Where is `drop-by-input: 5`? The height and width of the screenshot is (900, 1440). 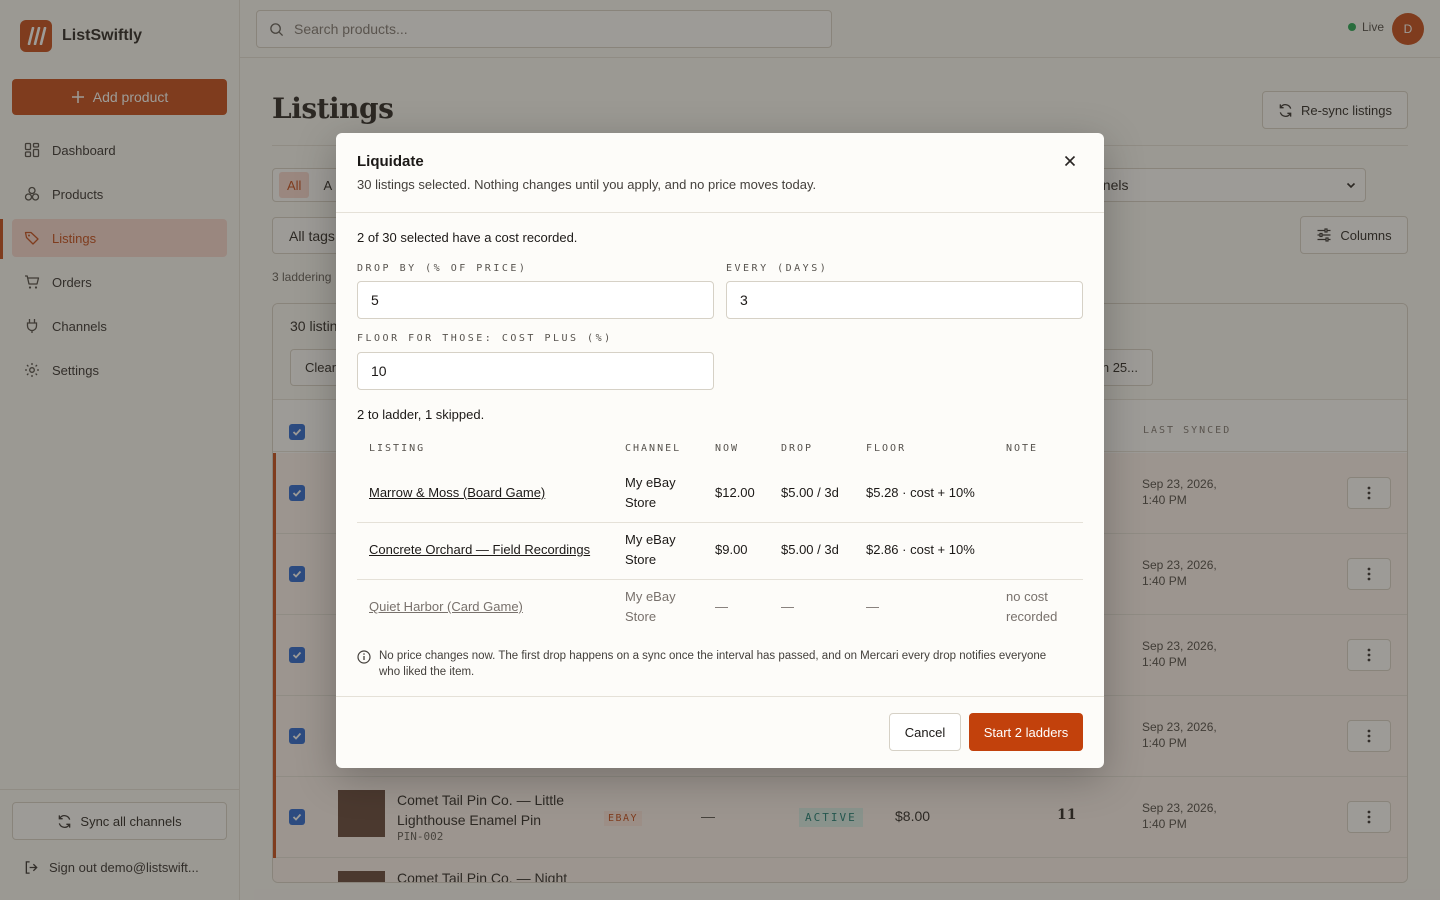 drop-by-input: 5 is located at coordinates (535, 300).